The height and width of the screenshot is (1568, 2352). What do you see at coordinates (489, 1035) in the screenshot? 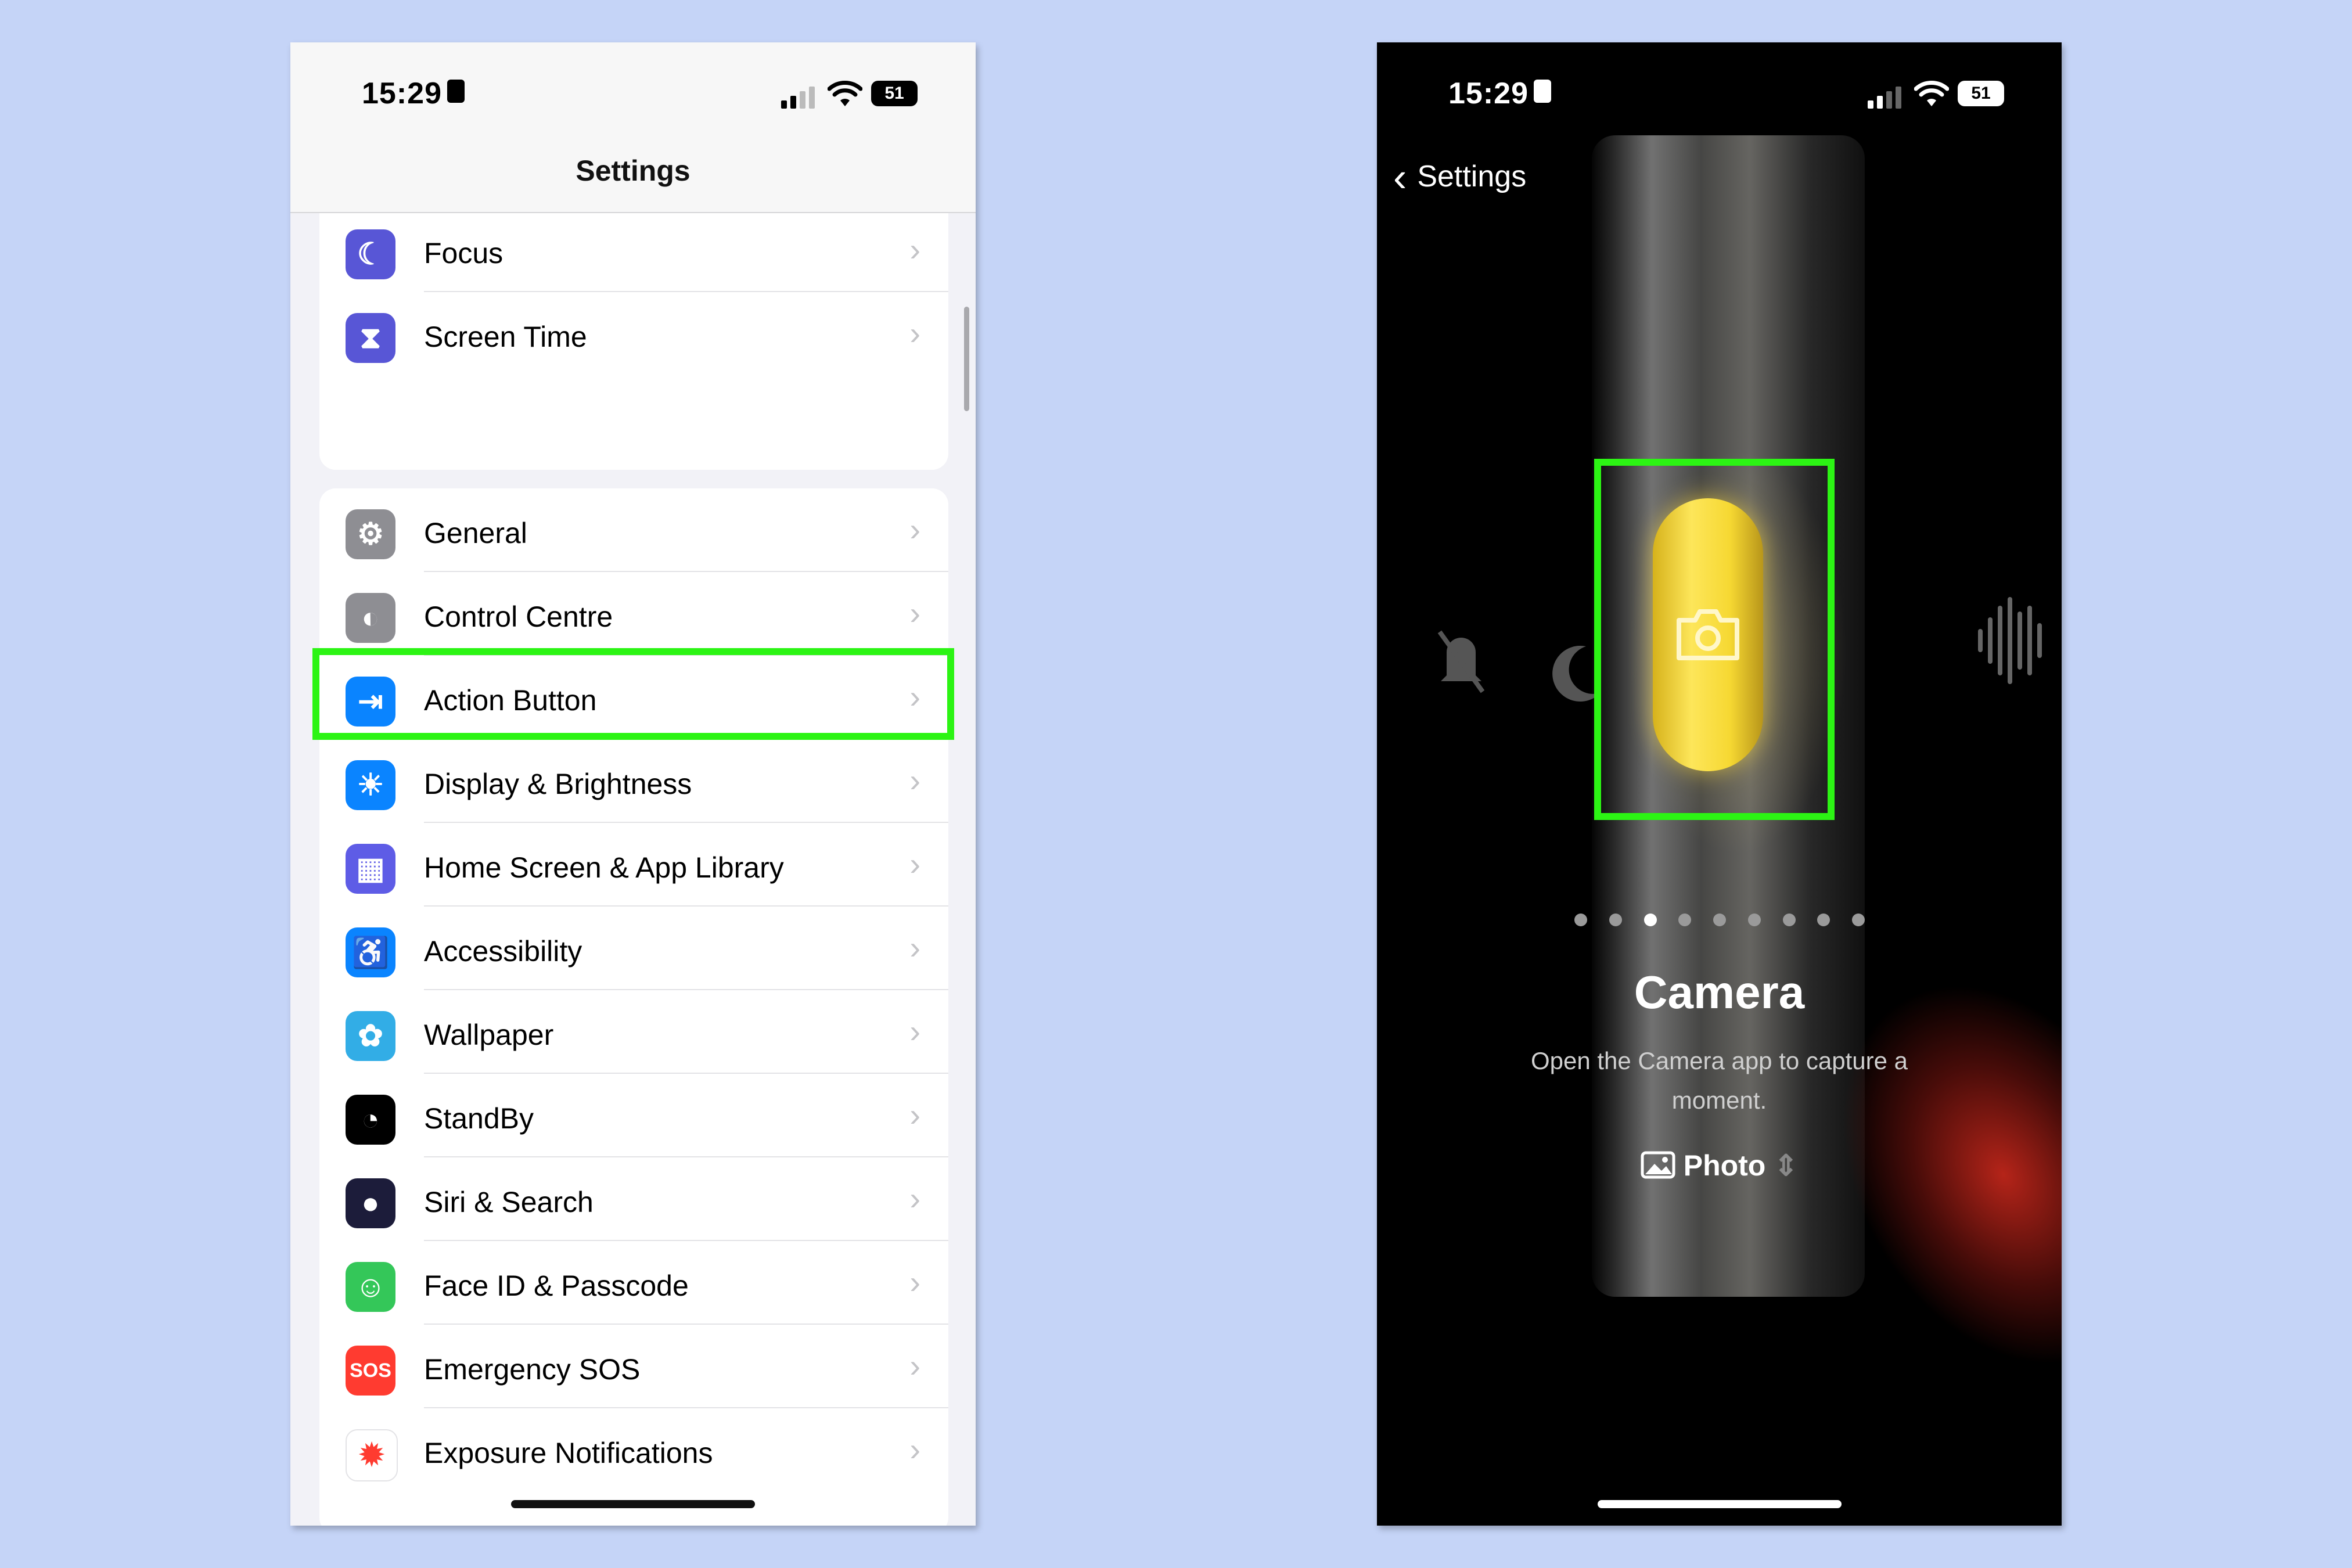
I see `settings-row-label: Wallpaper` at bounding box center [489, 1035].